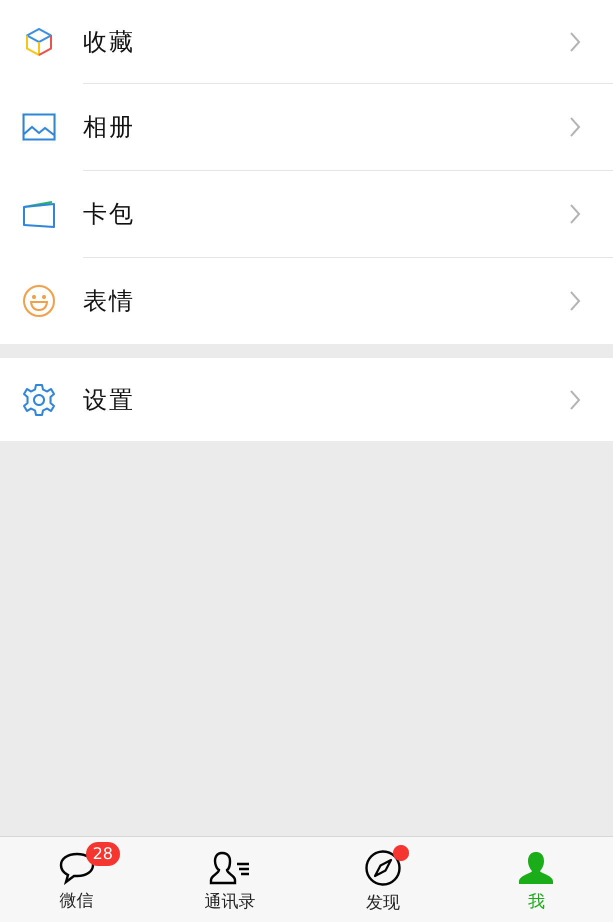 This screenshot has width=613, height=922. I want to click on compass-icon, so click(383, 868).